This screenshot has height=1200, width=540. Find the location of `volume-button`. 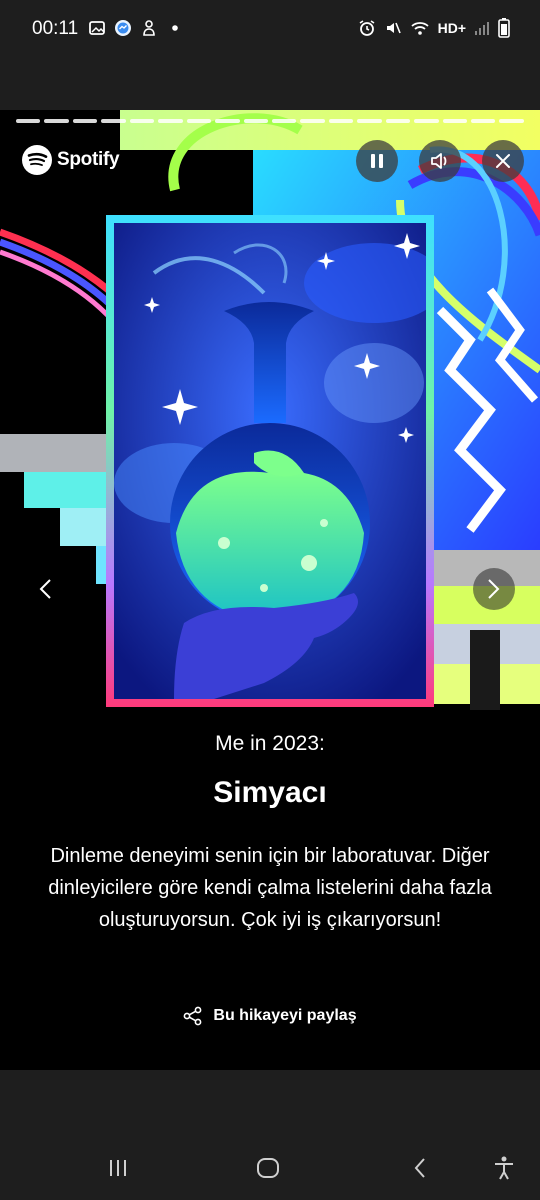

volume-button is located at coordinates (440, 161).